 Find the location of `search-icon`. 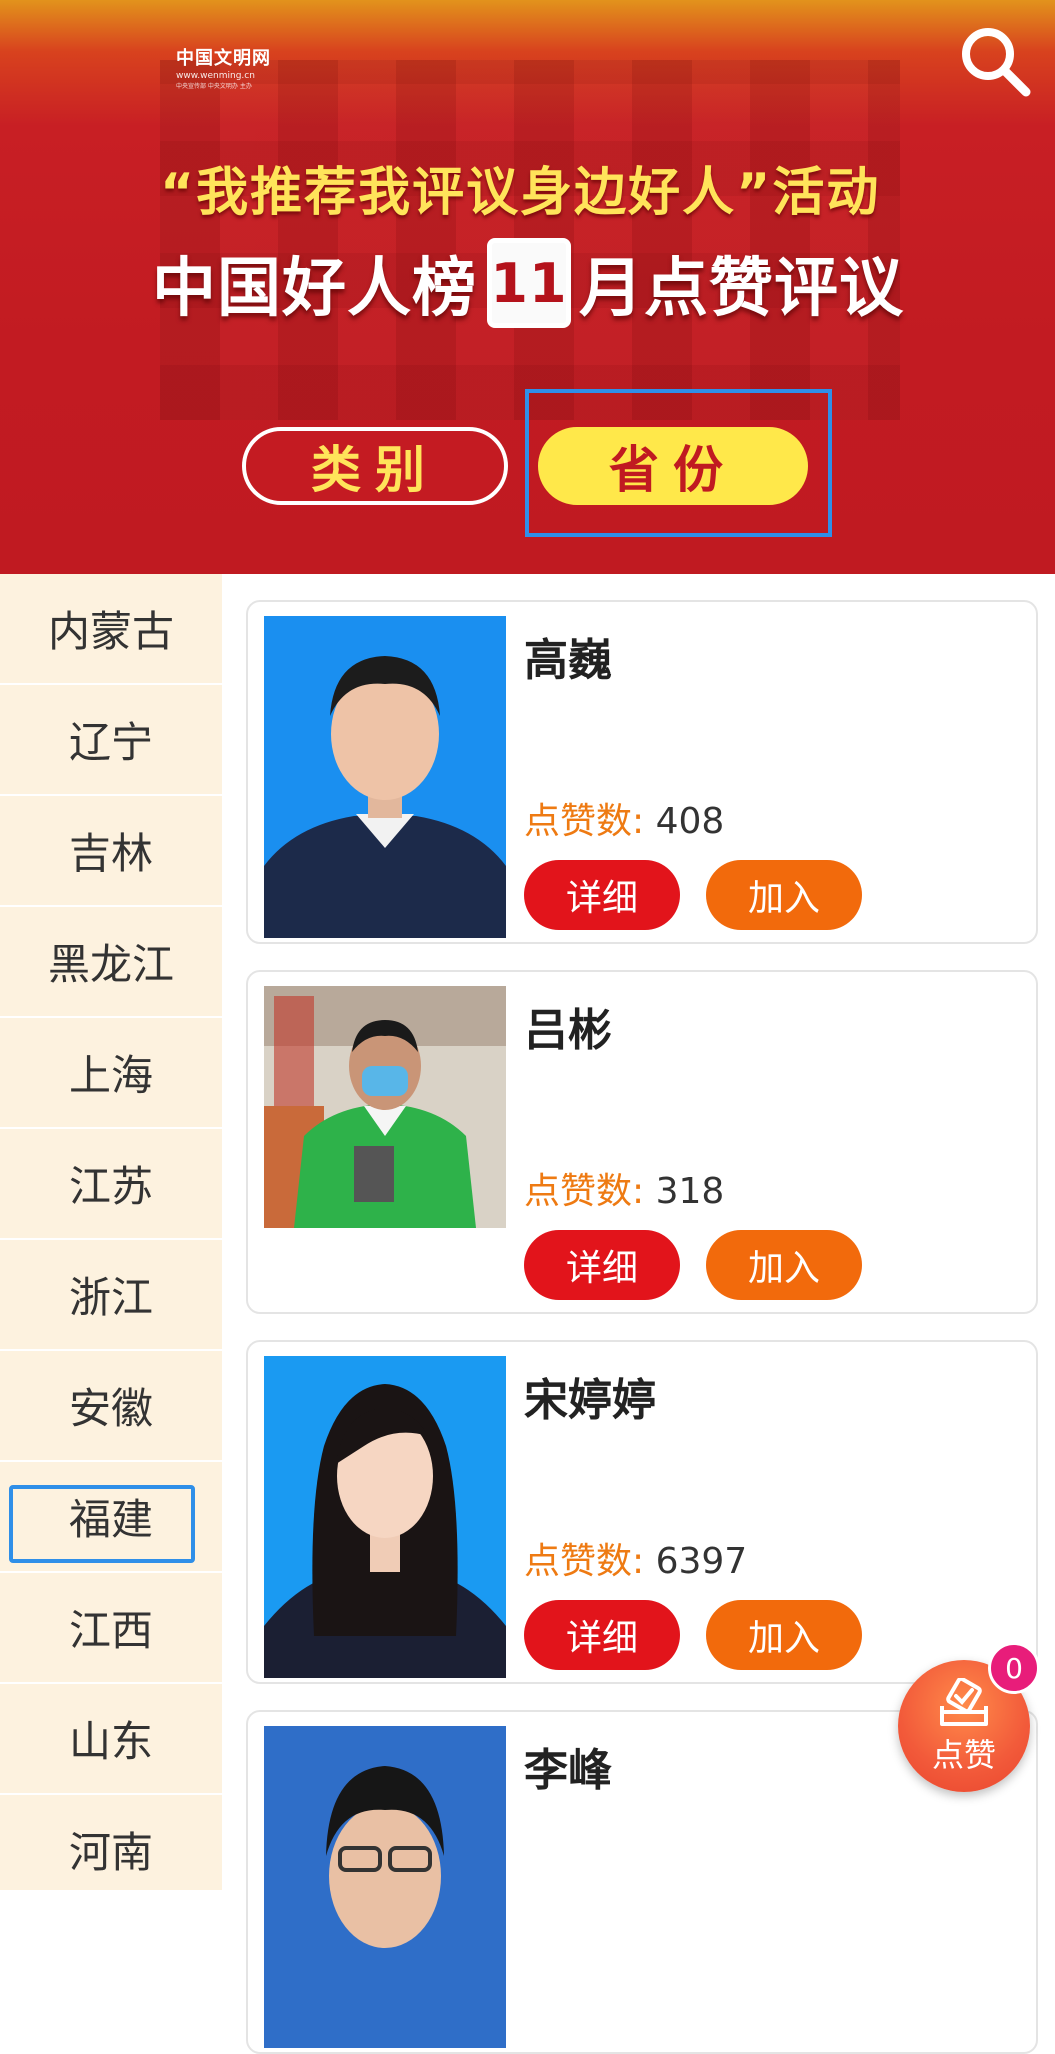

search-icon is located at coordinates (996, 62).